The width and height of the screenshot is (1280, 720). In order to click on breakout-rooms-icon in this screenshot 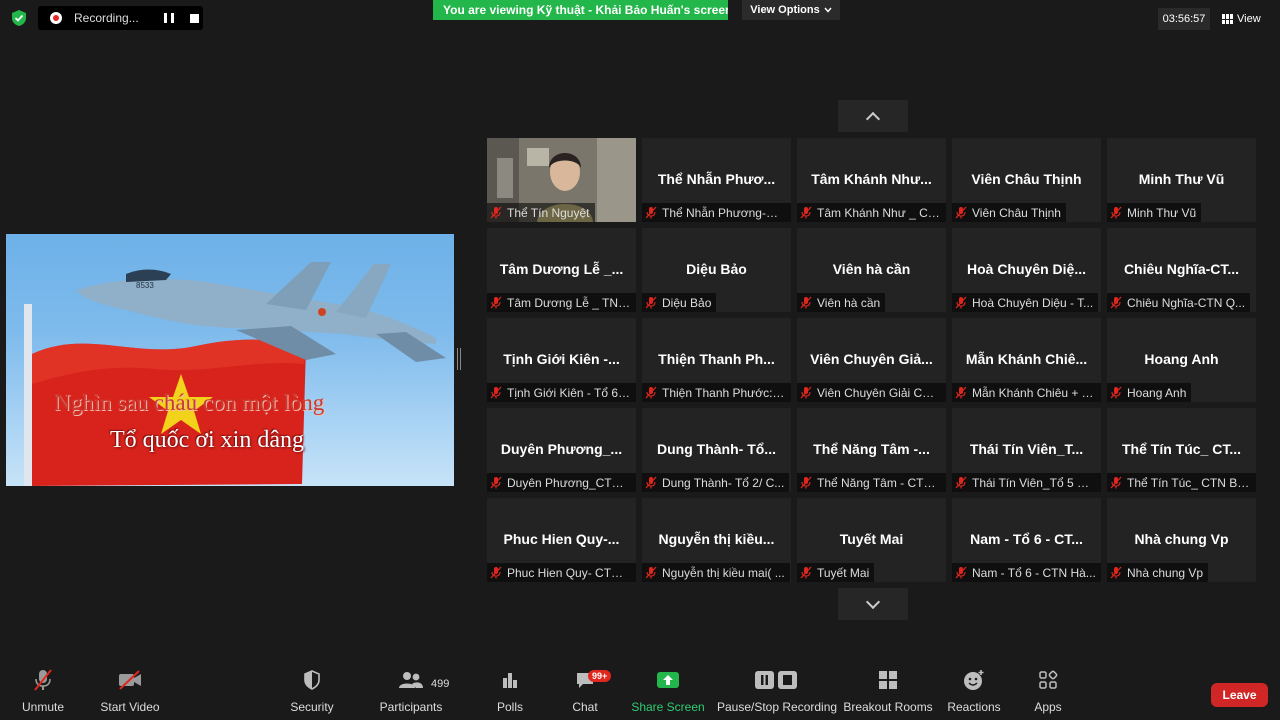, I will do `click(888, 680)`.